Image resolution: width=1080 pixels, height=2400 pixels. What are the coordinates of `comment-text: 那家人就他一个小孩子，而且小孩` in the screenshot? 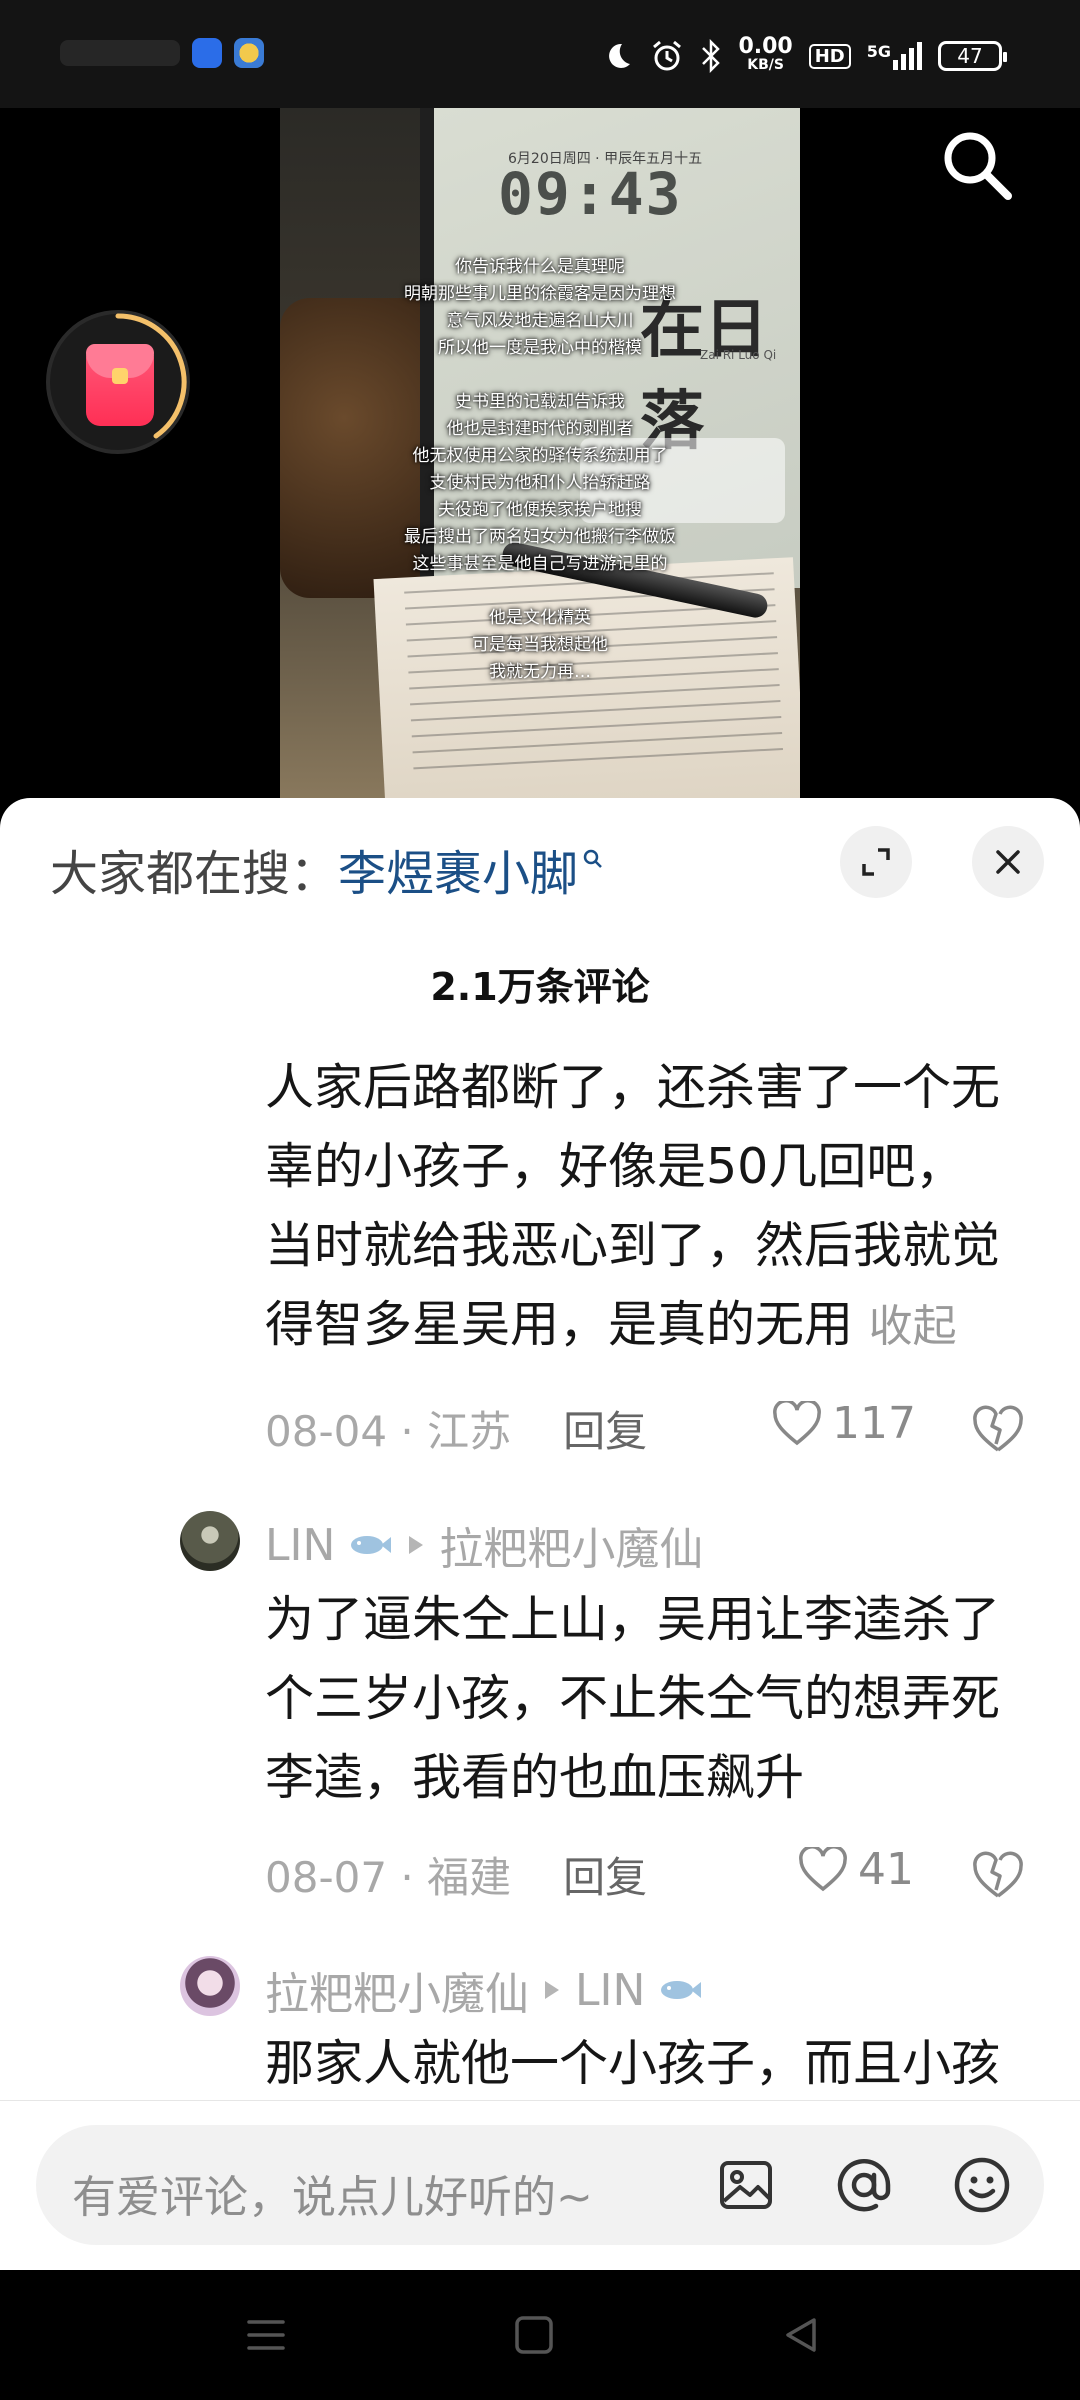 It's located at (655, 2063).